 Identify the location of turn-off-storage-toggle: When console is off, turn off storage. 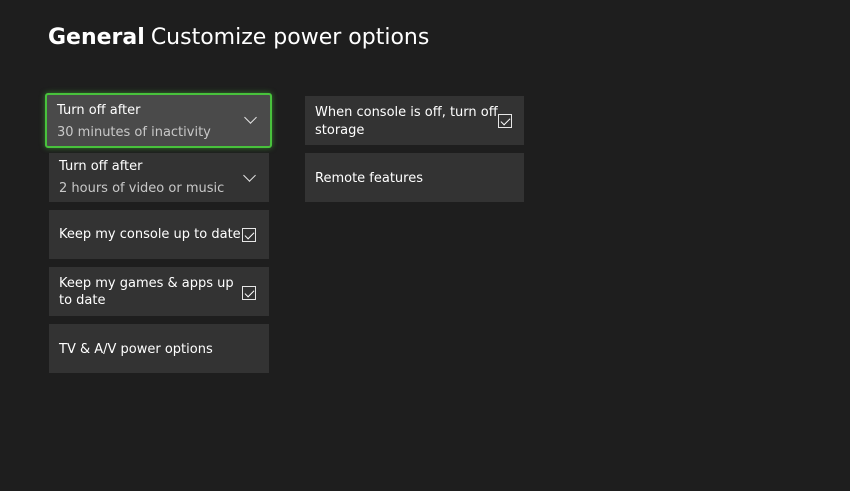
(414, 120).